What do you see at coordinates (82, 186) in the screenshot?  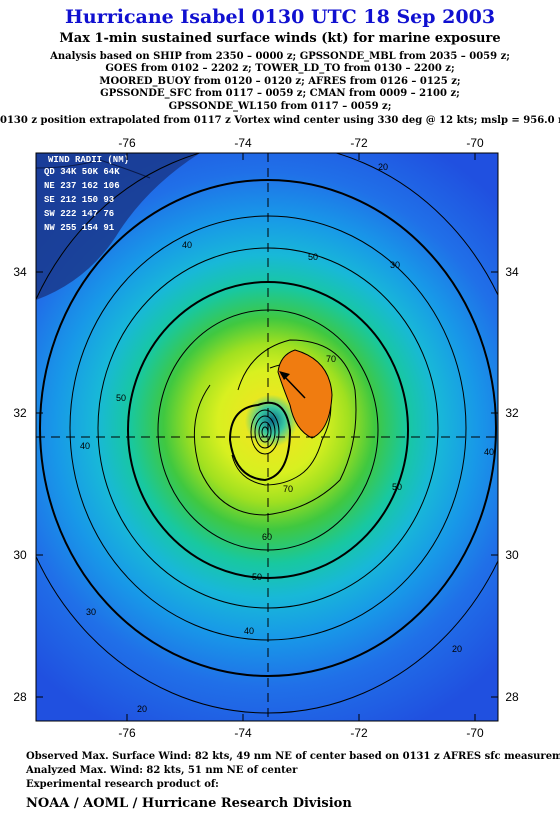 I see `wind-radii-row: NE 237 162 106` at bounding box center [82, 186].